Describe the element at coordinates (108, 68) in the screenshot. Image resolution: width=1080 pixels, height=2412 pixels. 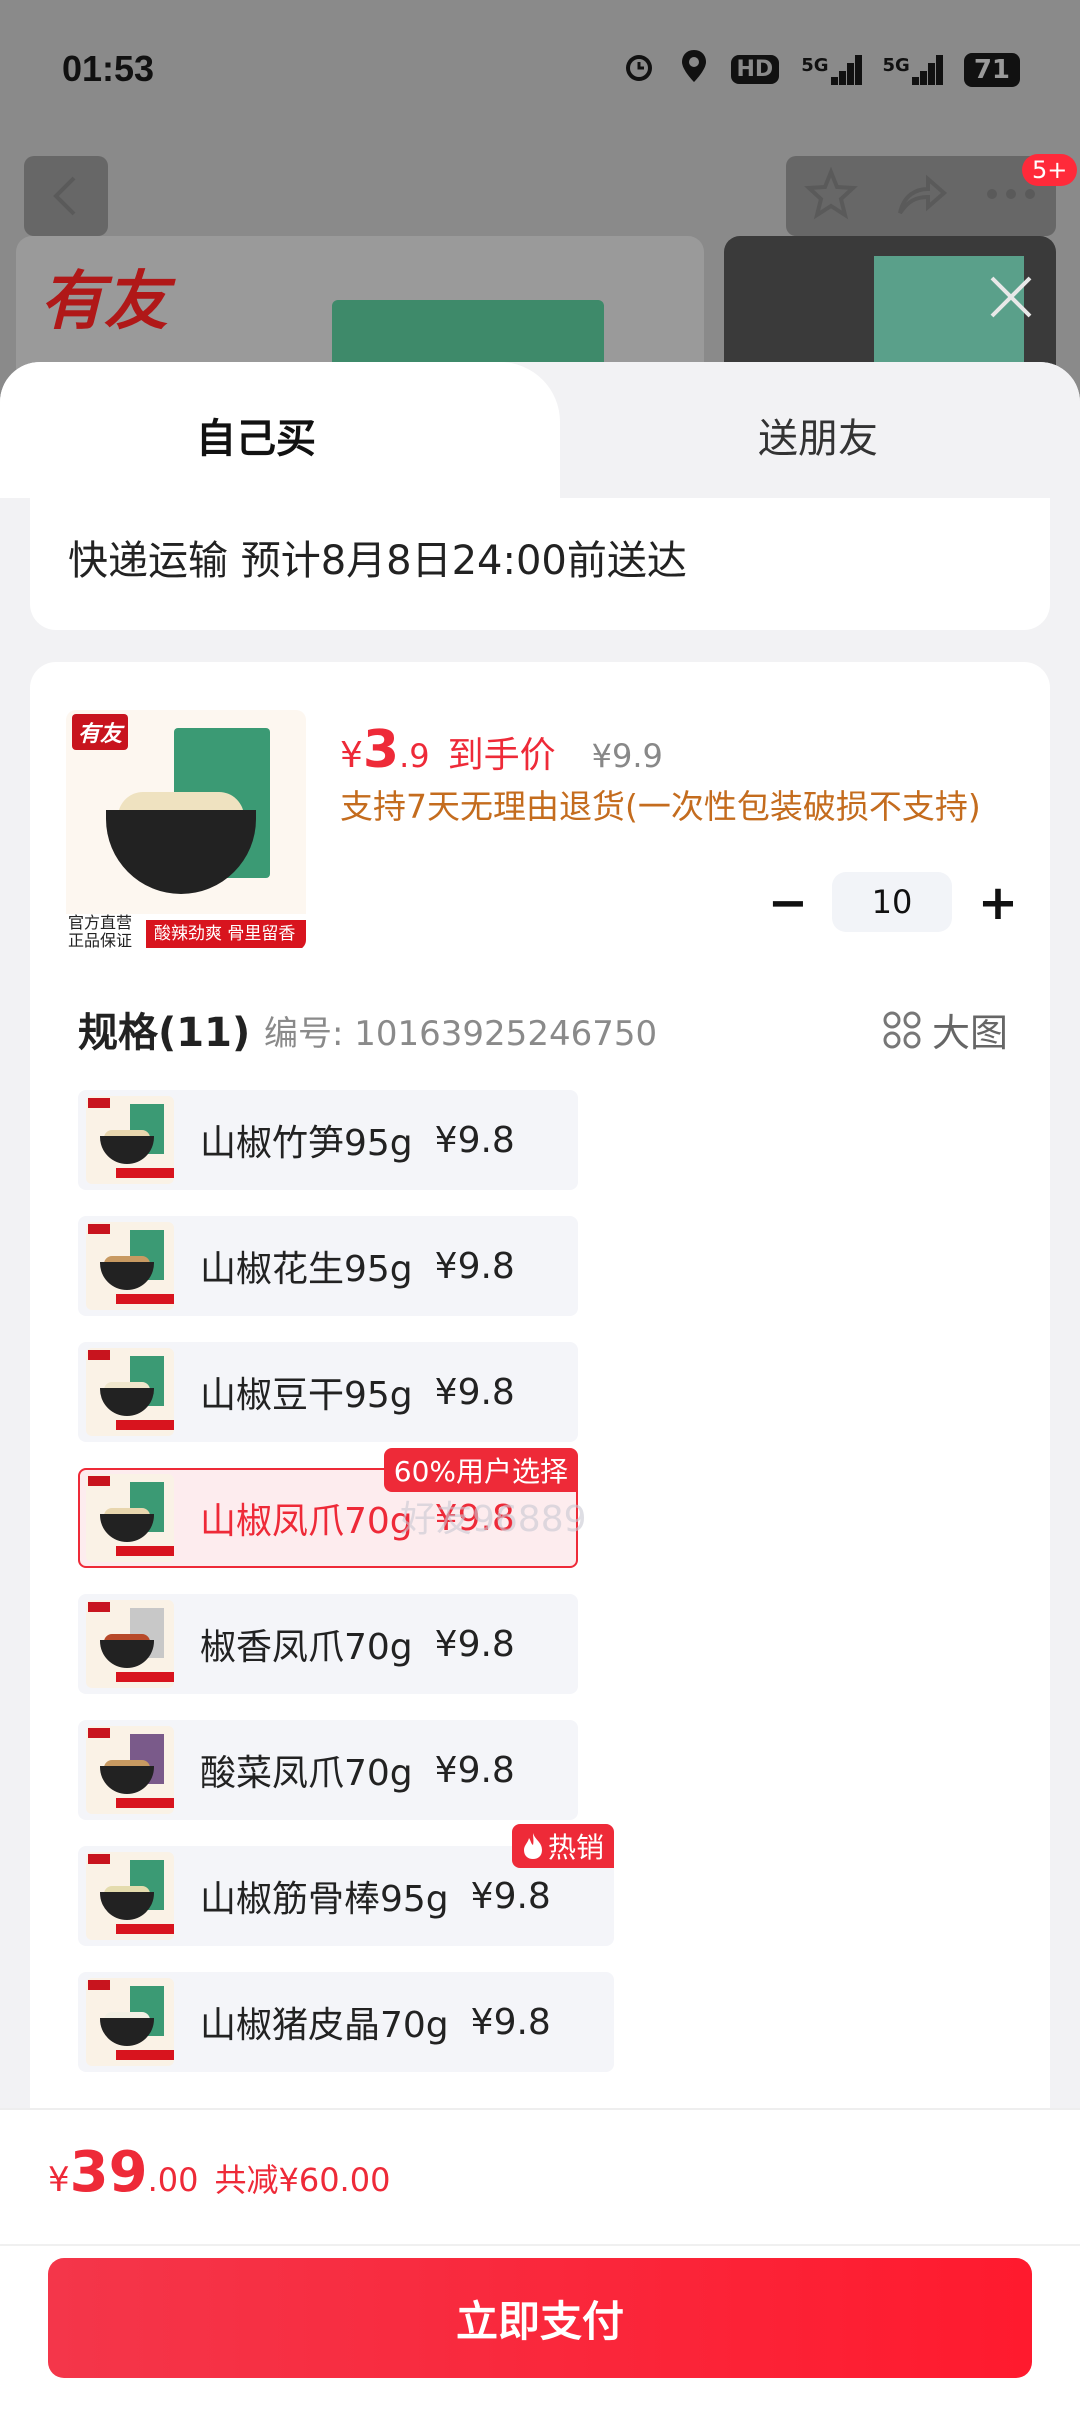
I see `status-time: 01:53` at that location.